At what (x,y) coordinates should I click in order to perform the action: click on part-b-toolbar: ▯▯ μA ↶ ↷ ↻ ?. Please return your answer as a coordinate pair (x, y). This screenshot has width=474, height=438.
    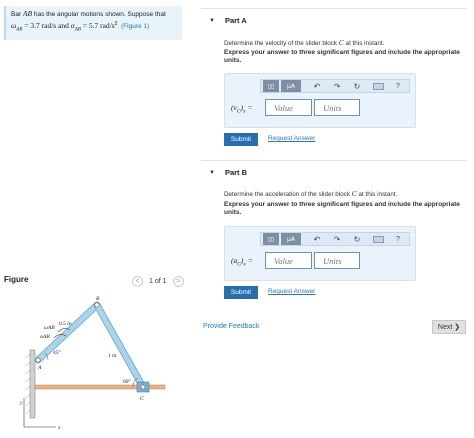
    Looking at the image, I should click on (335, 239).